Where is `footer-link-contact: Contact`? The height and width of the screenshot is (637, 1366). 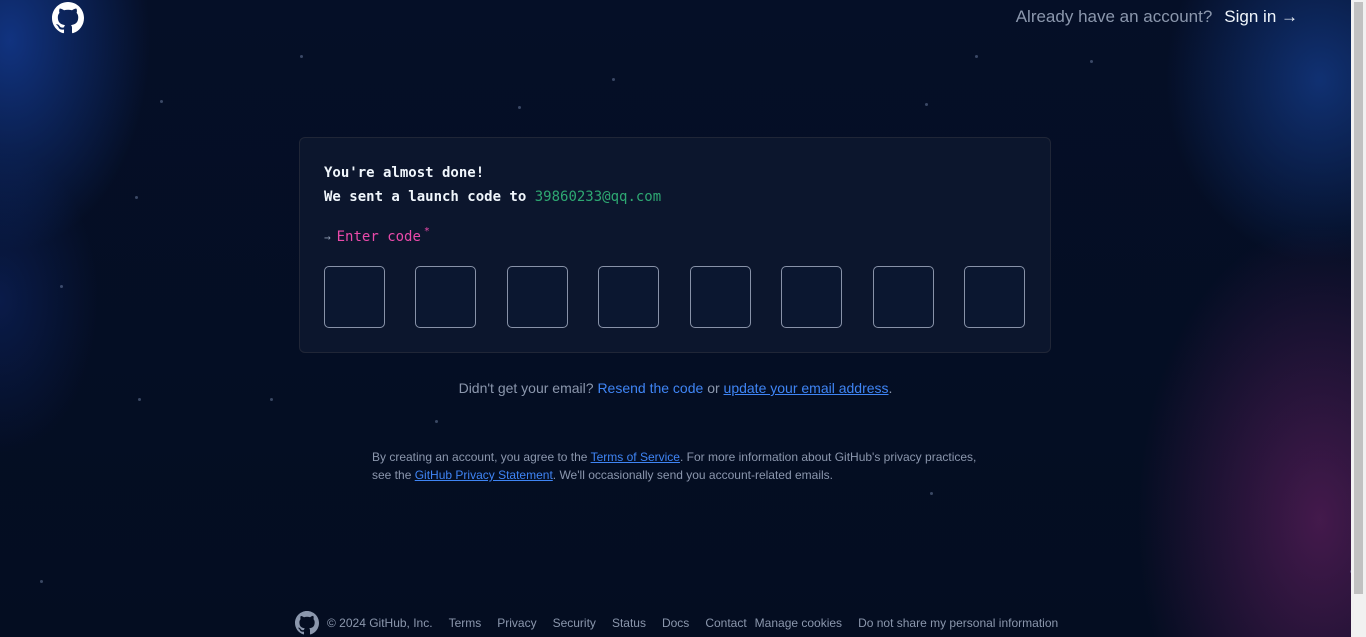
footer-link-contact: Contact is located at coordinates (725, 623).